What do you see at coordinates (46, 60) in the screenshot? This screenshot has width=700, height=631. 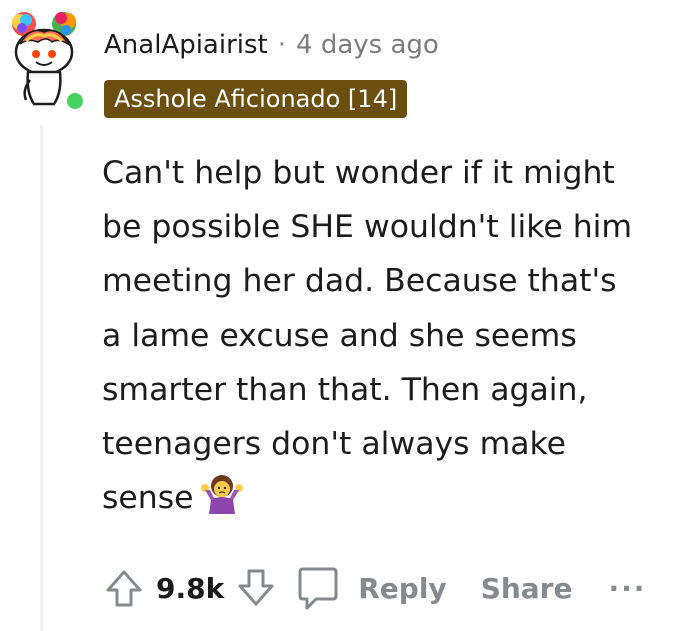 I see `avatar` at bounding box center [46, 60].